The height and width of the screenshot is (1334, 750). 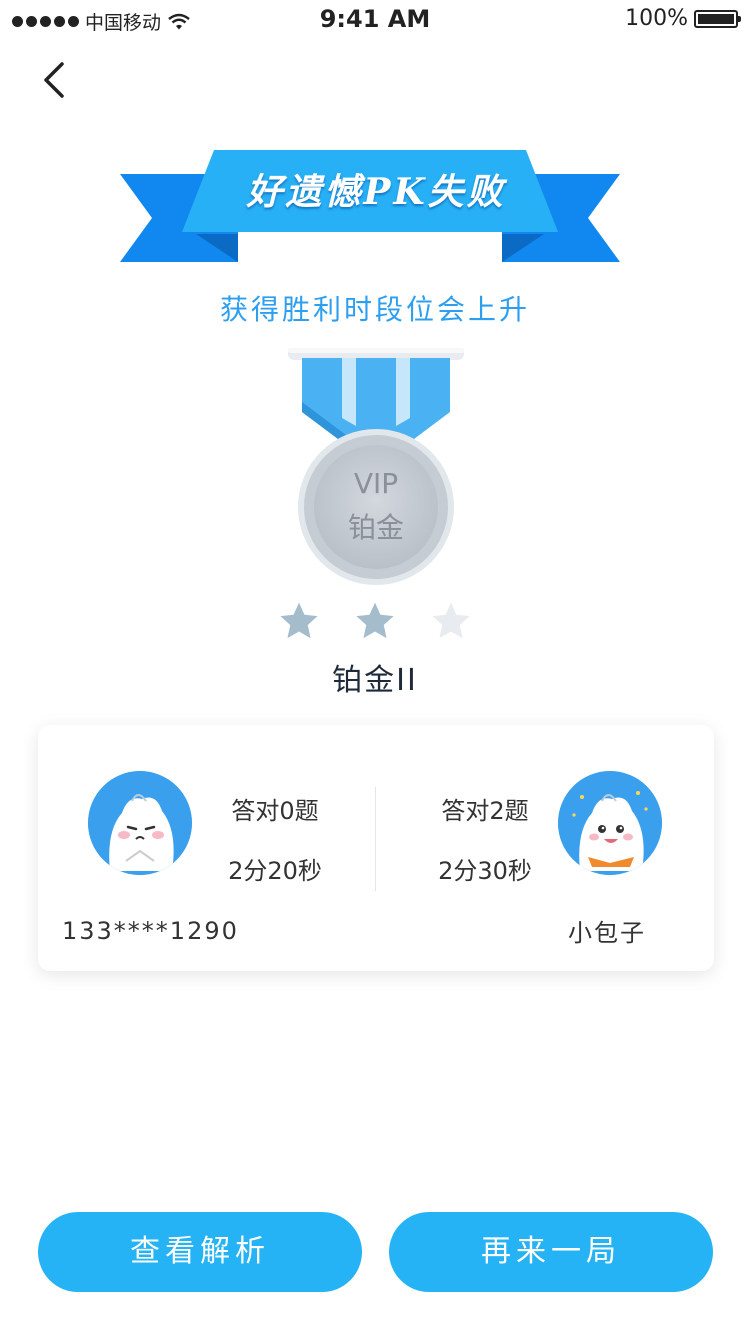 I want to click on card-divider, so click(x=375, y=839).